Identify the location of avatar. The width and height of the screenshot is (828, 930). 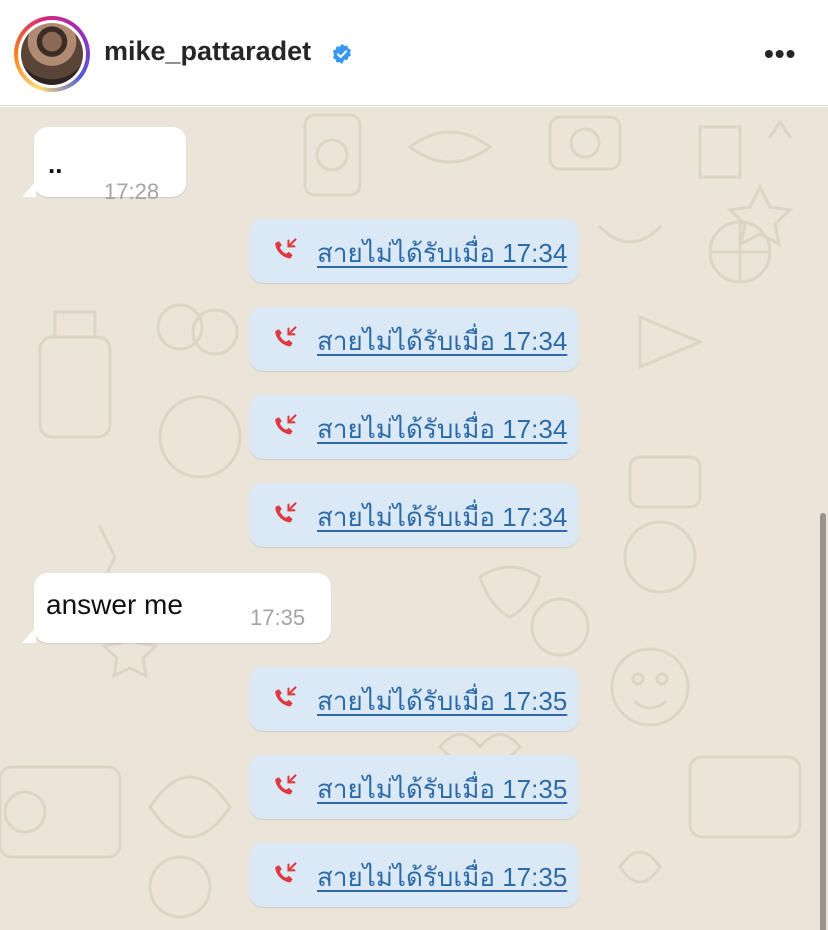
(52, 54).